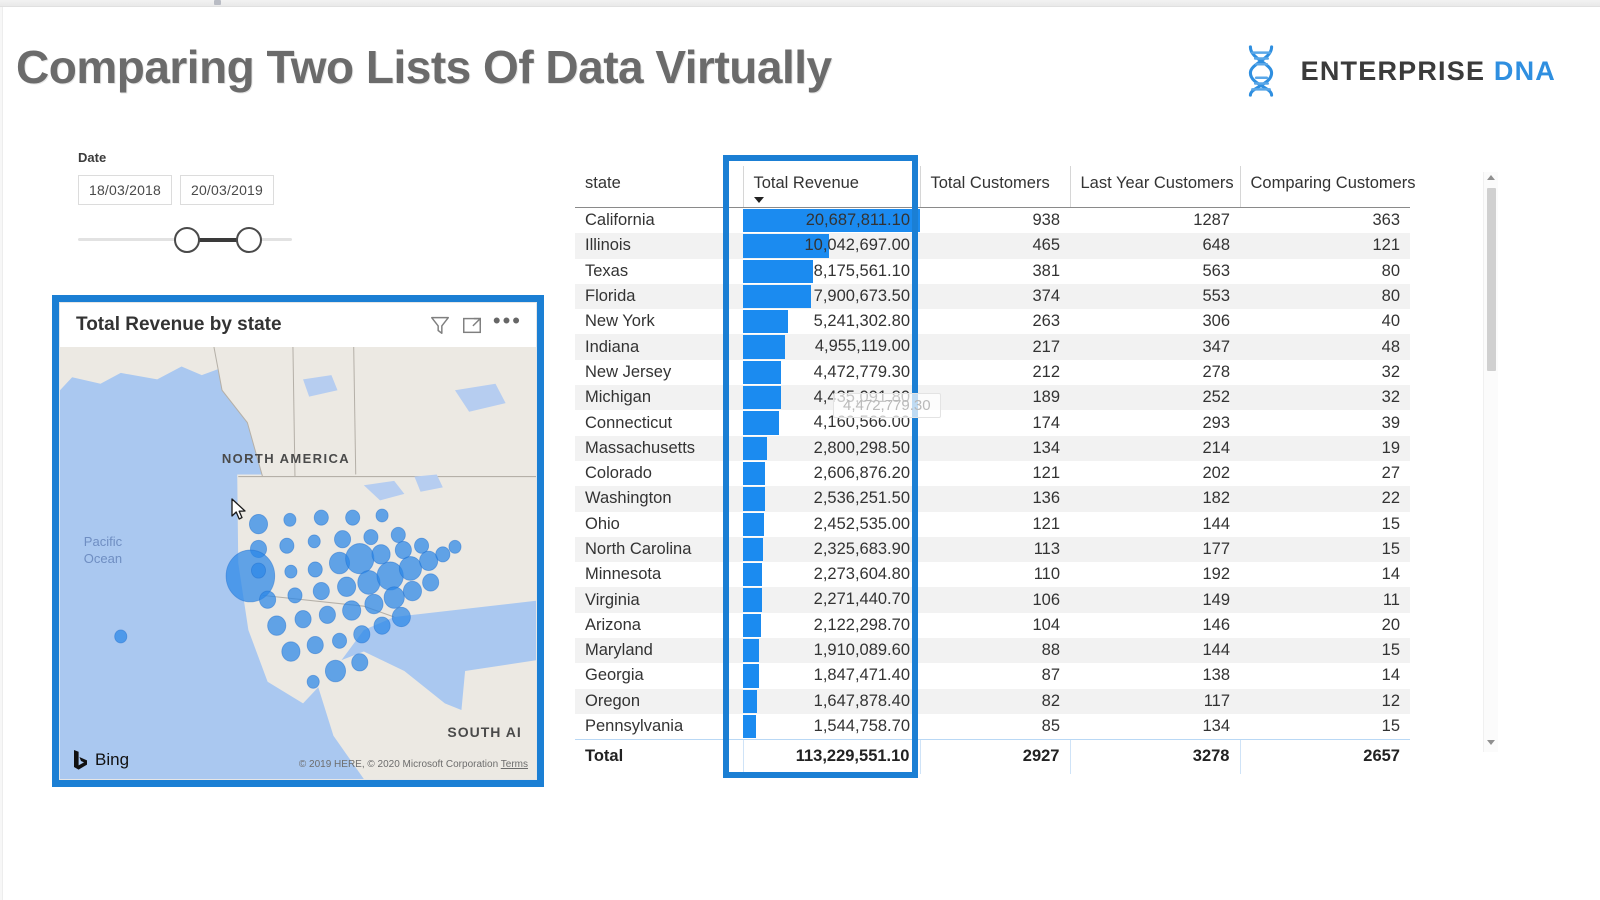  I want to click on total-customers-value: 2927, so click(994, 756).